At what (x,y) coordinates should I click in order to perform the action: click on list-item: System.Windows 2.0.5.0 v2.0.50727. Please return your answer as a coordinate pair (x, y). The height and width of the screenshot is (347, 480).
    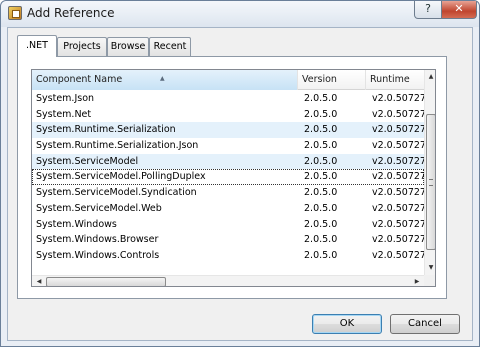
    Looking at the image, I should click on (228, 225).